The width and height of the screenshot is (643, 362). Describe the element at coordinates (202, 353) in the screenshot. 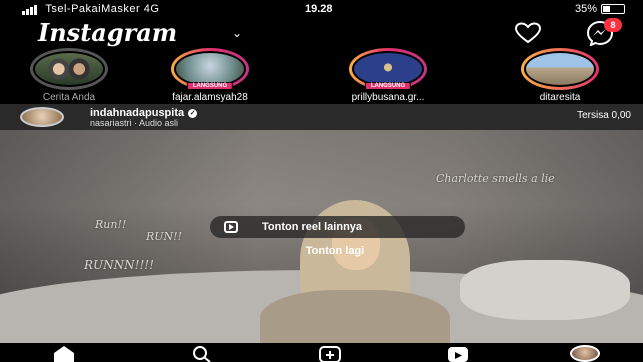

I see `search-icon` at that location.